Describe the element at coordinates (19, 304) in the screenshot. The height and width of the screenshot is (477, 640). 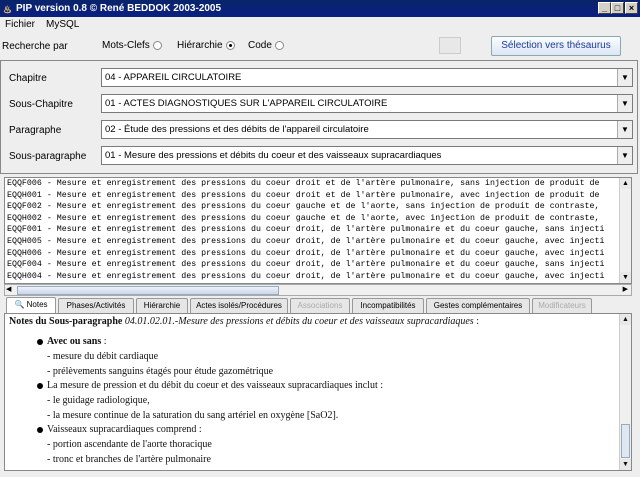
I see `magnifier-icon: 🔍` at that location.